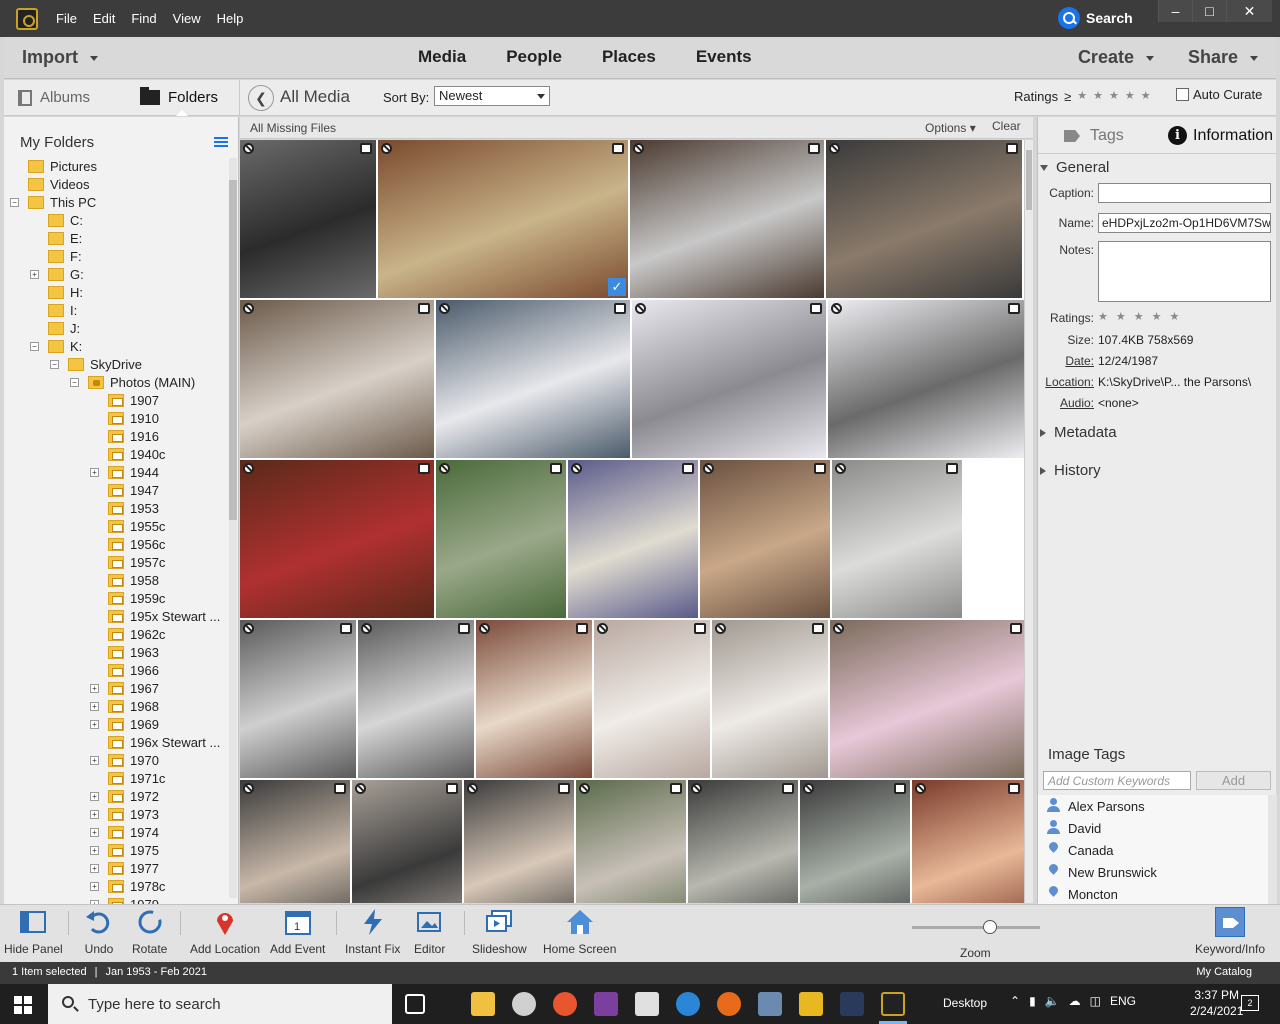 The image size is (1280, 1024). Describe the element at coordinates (116, 275) in the screenshot. I see `tree-item: + G:` at that location.